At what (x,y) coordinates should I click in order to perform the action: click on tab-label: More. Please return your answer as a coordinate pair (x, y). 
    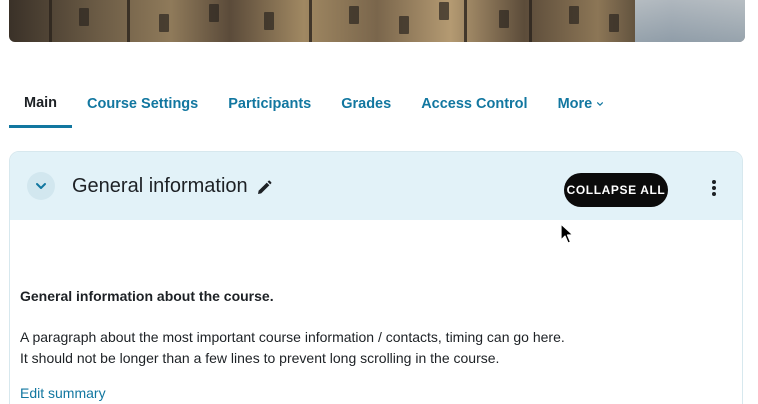
    Looking at the image, I should click on (575, 104).